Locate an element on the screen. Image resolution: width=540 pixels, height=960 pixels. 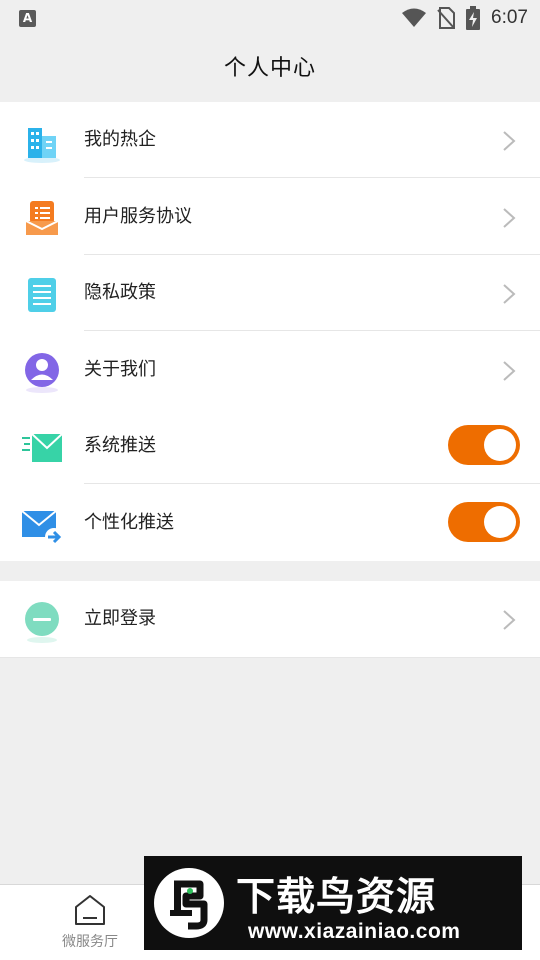
login-item: 立即登录 is located at coordinates (270, 619).